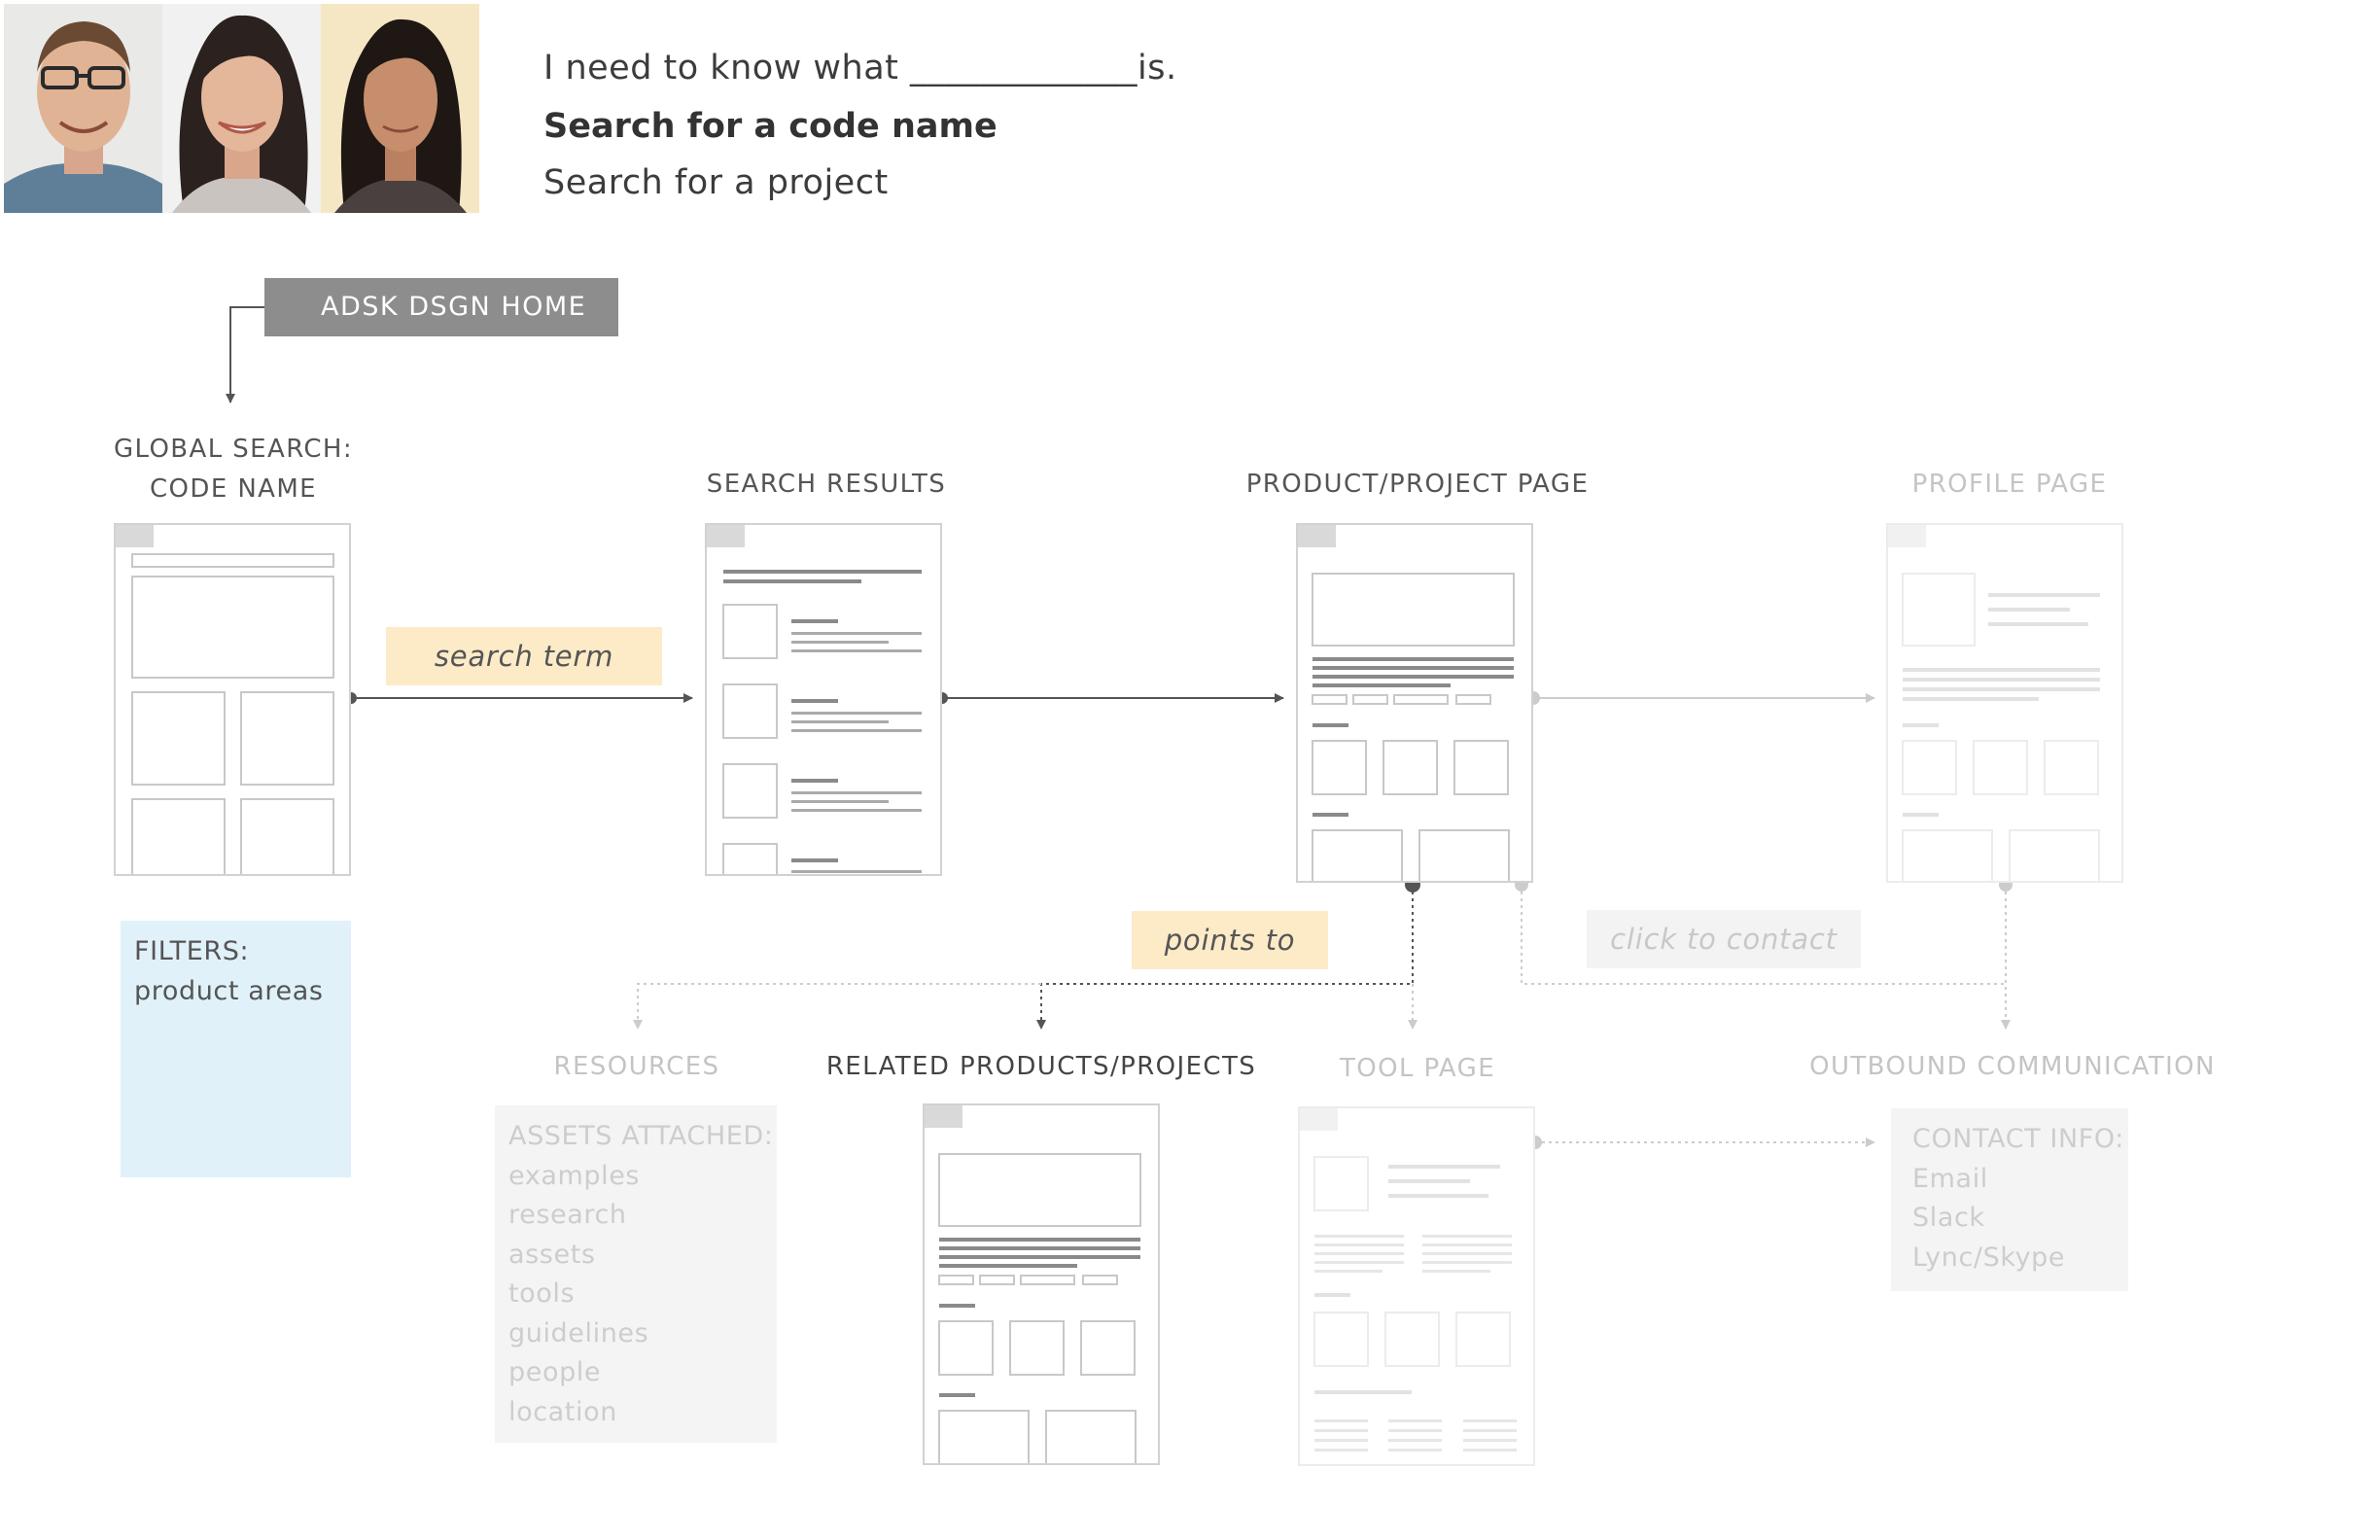  I want to click on wireframe-search-results, so click(823, 703).